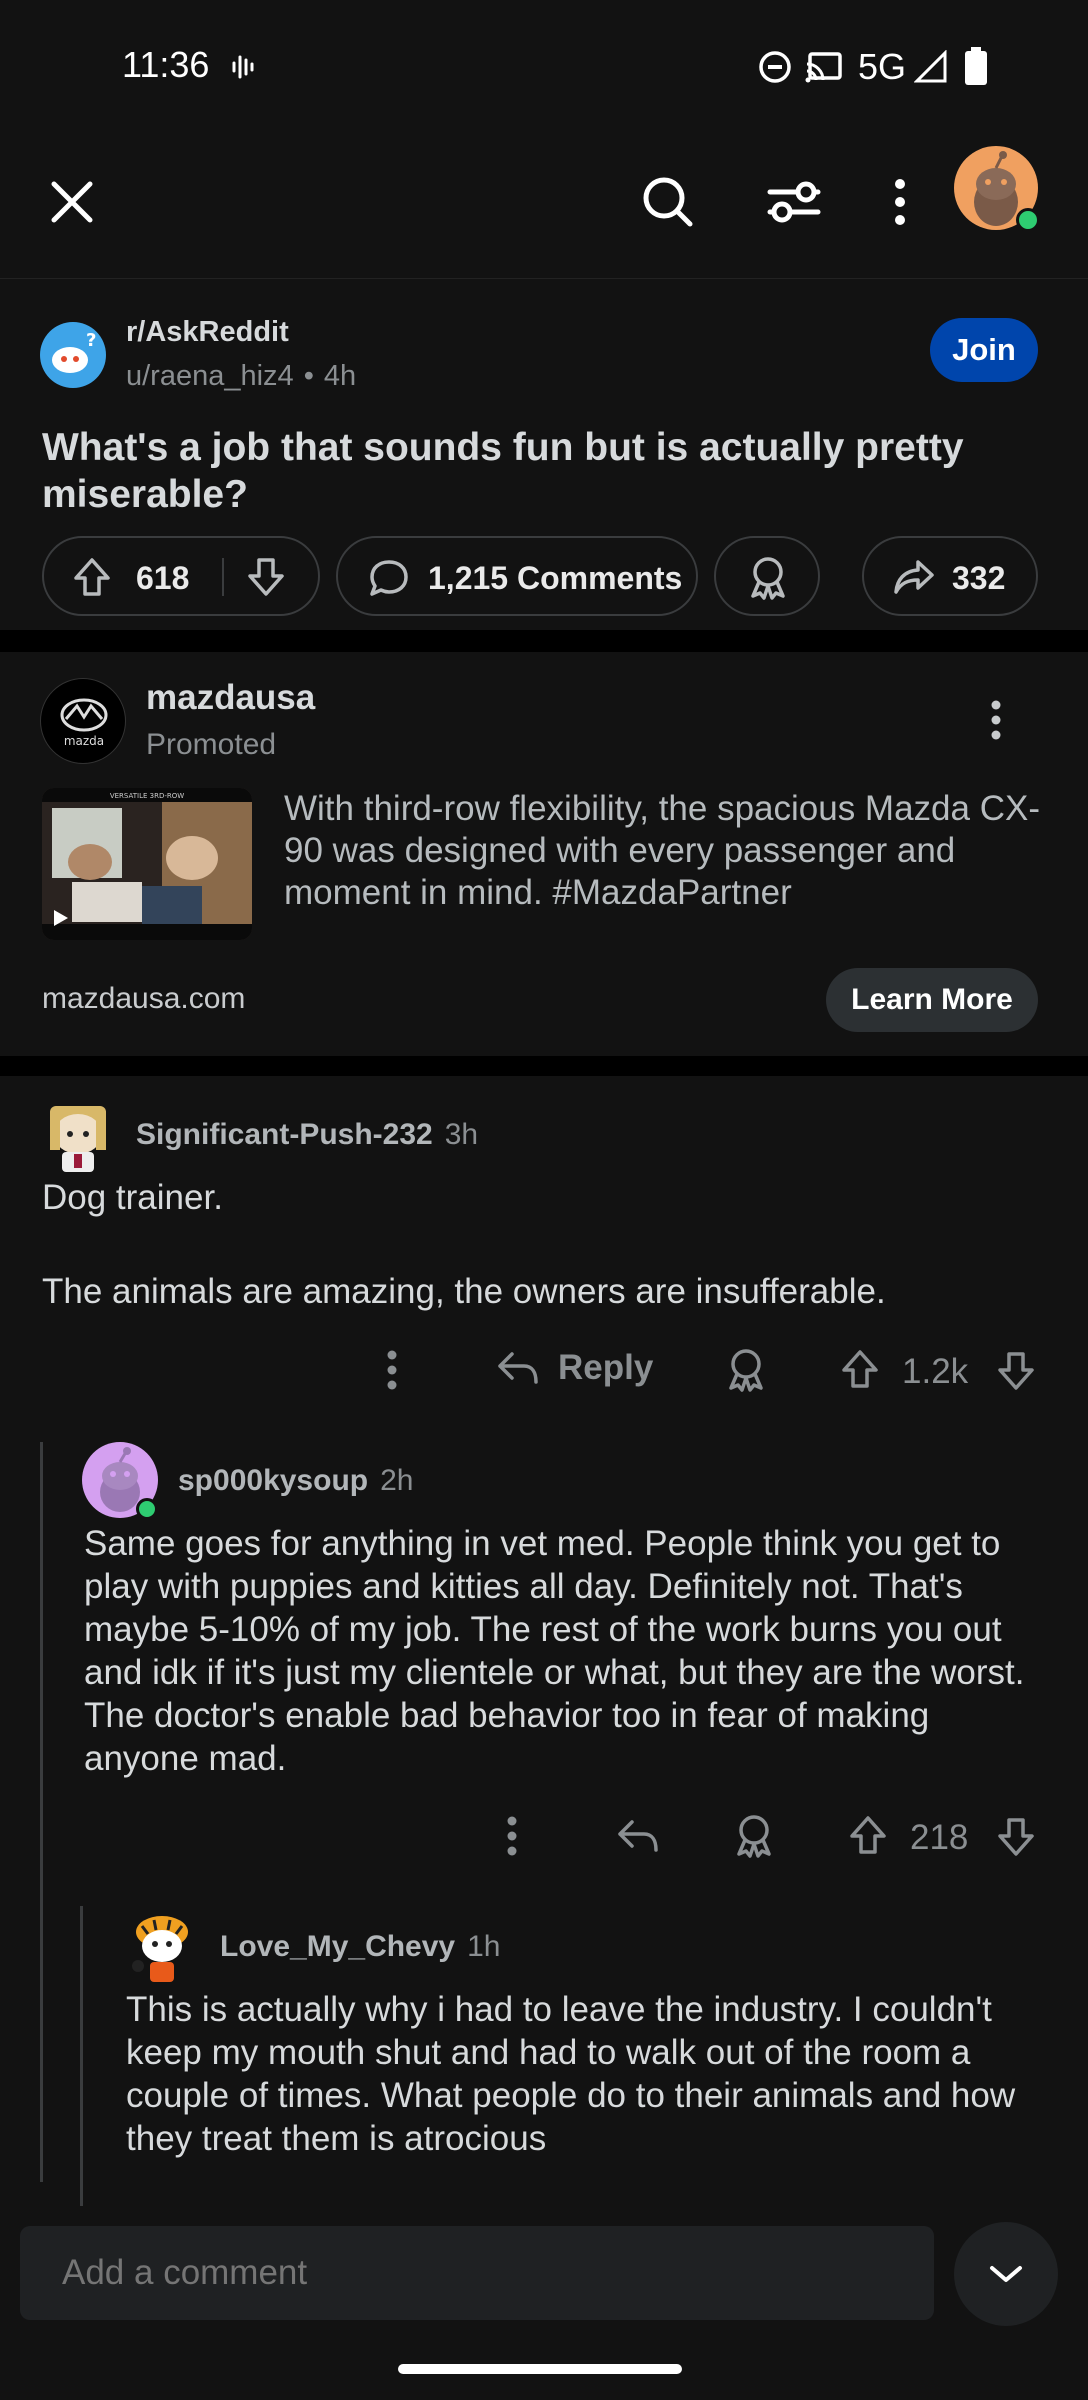 This screenshot has width=1088, height=2400. What do you see at coordinates (160, 1949) in the screenshot?
I see `tiger-snoo-avatar-icon` at bounding box center [160, 1949].